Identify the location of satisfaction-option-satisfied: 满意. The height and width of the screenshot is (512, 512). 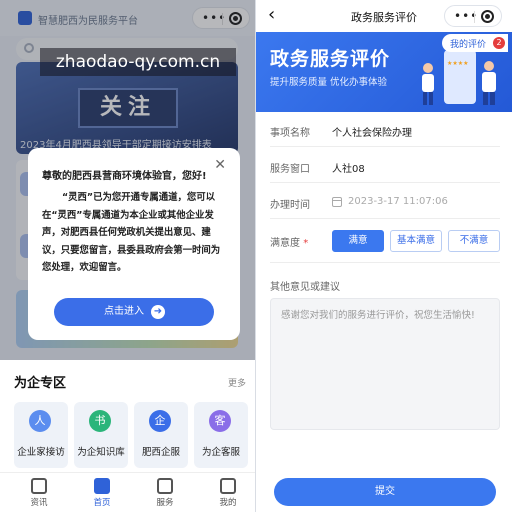
(358, 241).